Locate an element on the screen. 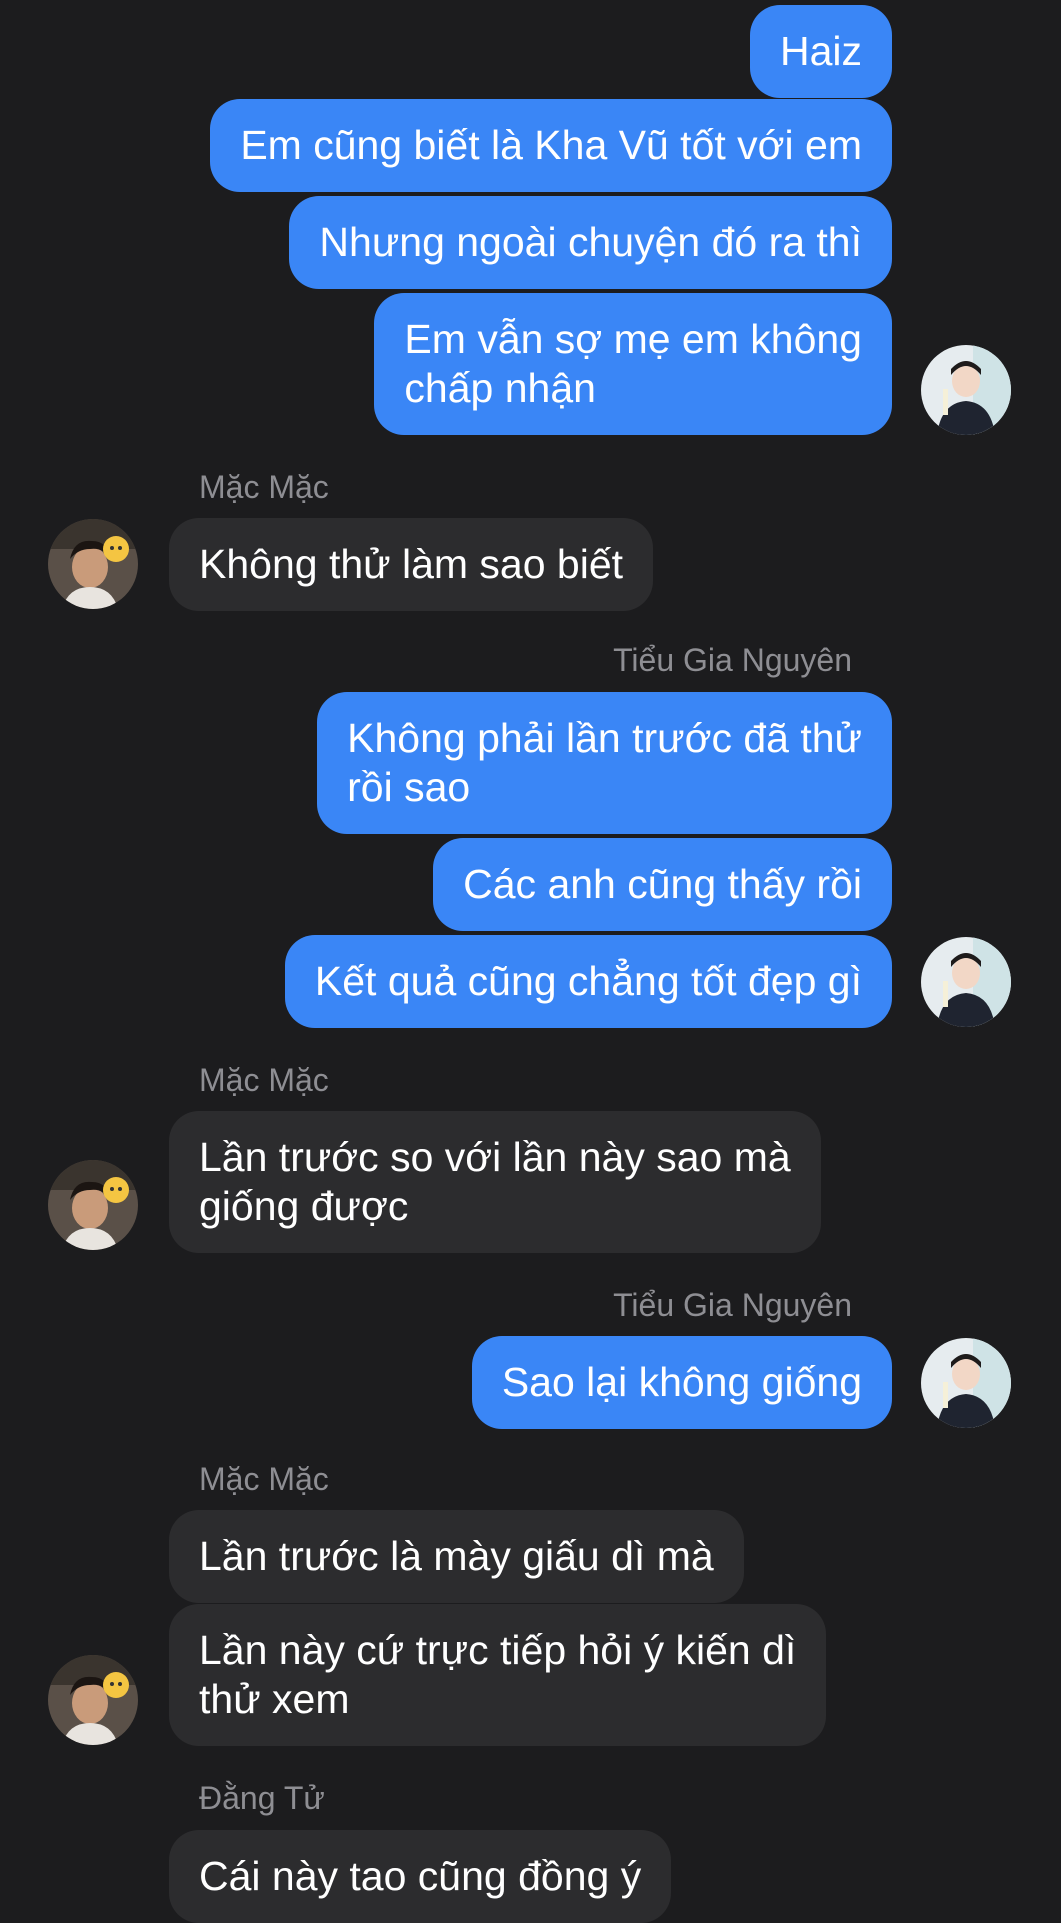  message-text: Nhưng ngoài chuyện đó ra thì is located at coordinates (590, 242).